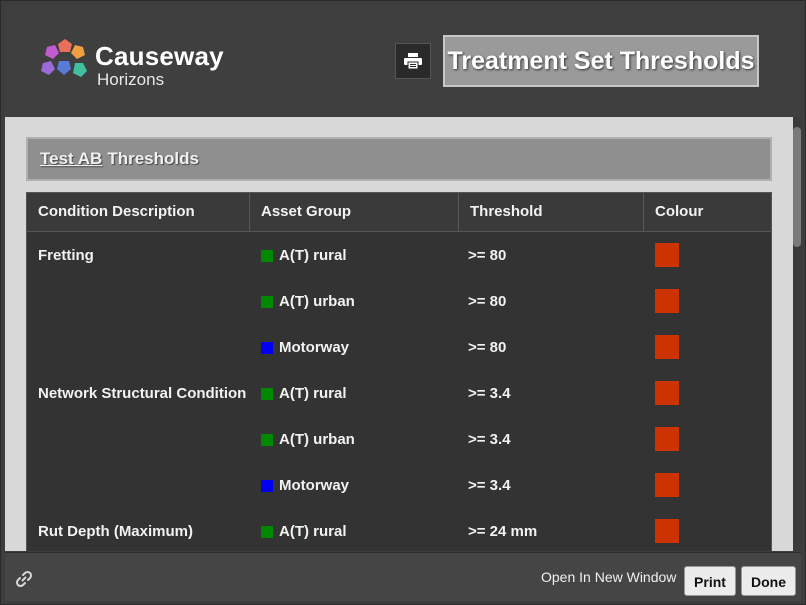 This screenshot has height=605, width=806. I want to click on printer-icon, so click(413, 61).